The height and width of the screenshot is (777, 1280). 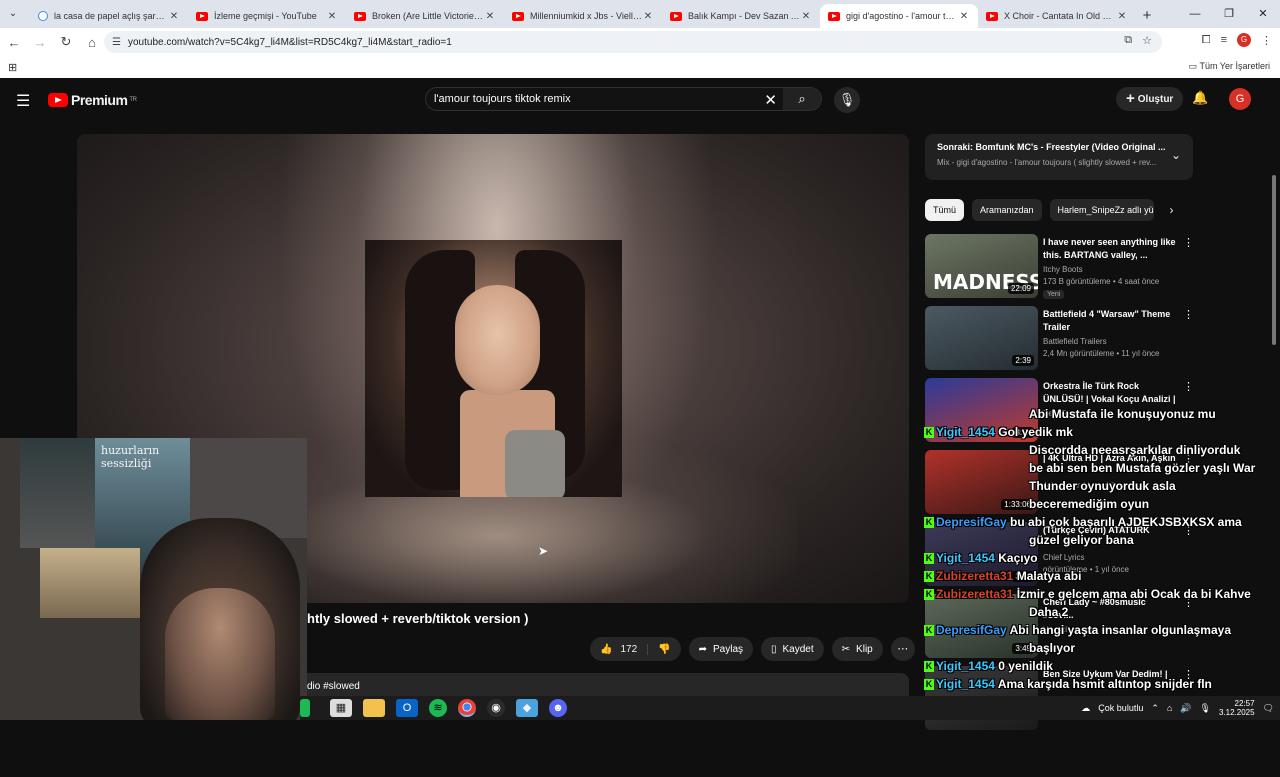 What do you see at coordinates (1122, 414) in the screenshot?
I see `chat-text: Abi Mustafa ile konuşuyonuz mu` at bounding box center [1122, 414].